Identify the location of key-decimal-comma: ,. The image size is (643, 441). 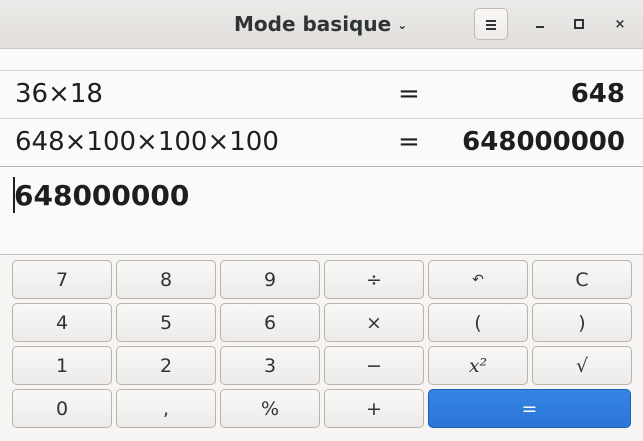
(166, 408).